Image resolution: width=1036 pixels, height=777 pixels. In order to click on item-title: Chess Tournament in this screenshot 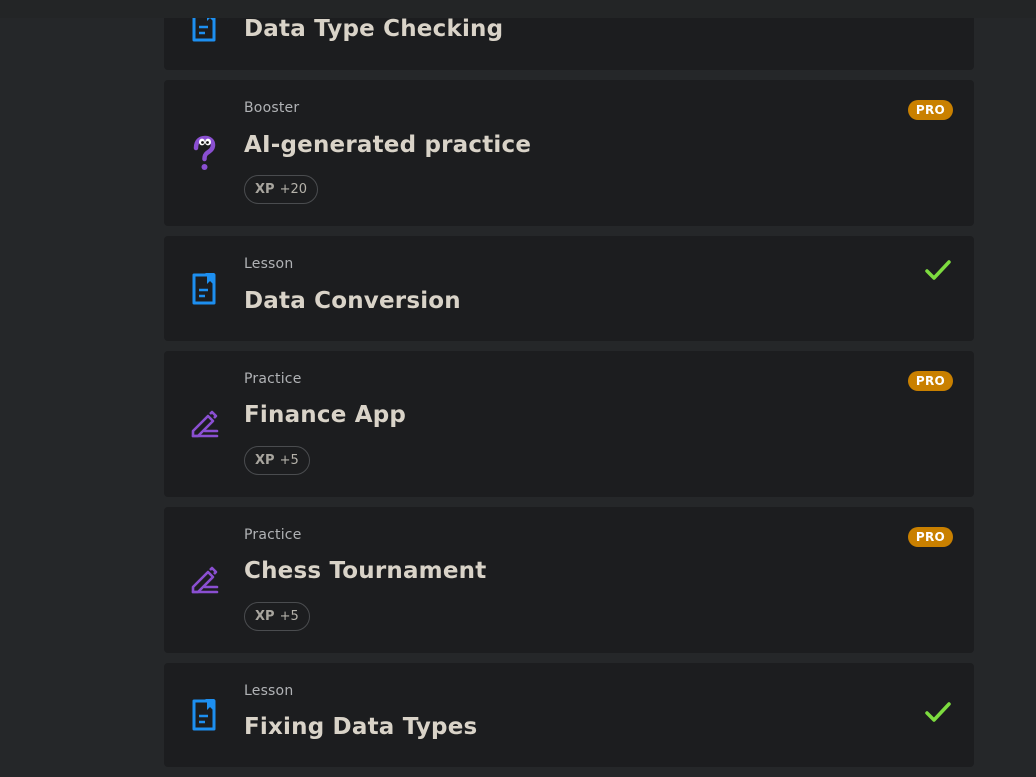, I will do `click(365, 571)`.